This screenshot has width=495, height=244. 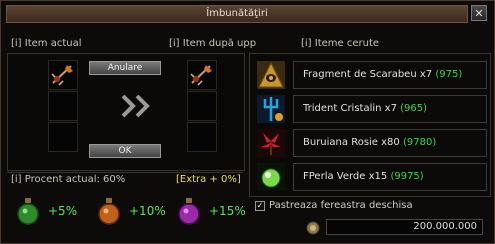 I want to click on required-item-row: Trident Cristalin x7 (965), so click(x=390, y=109).